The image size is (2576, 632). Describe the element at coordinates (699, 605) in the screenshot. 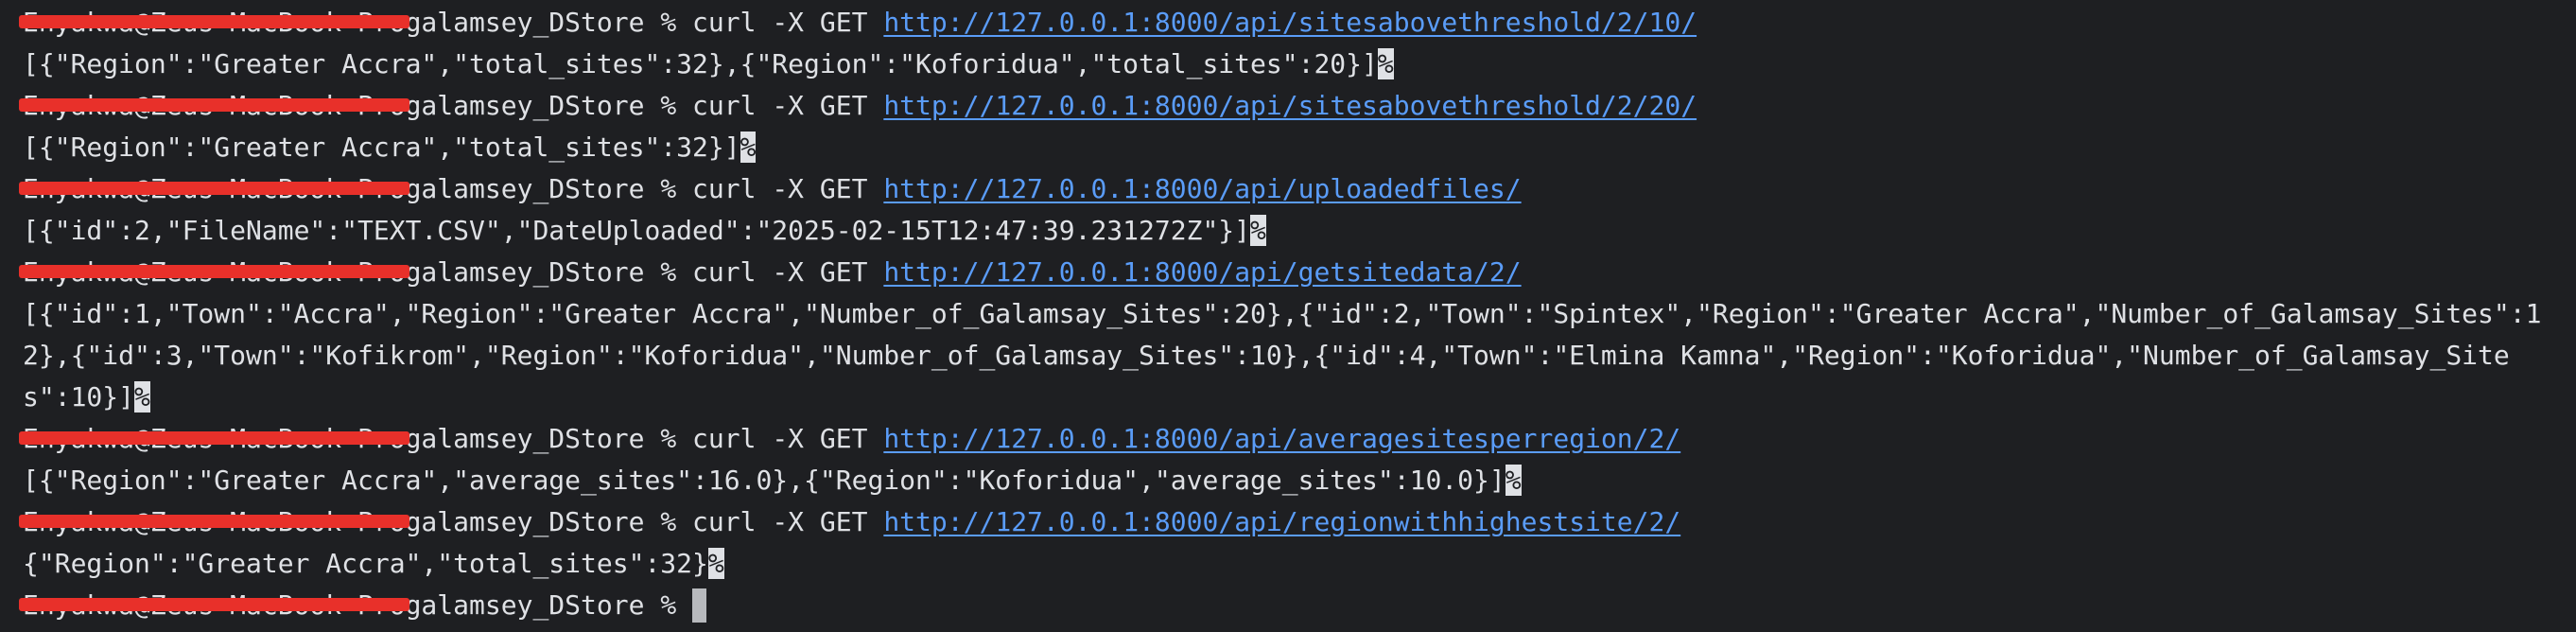

I see `text-cursor` at that location.